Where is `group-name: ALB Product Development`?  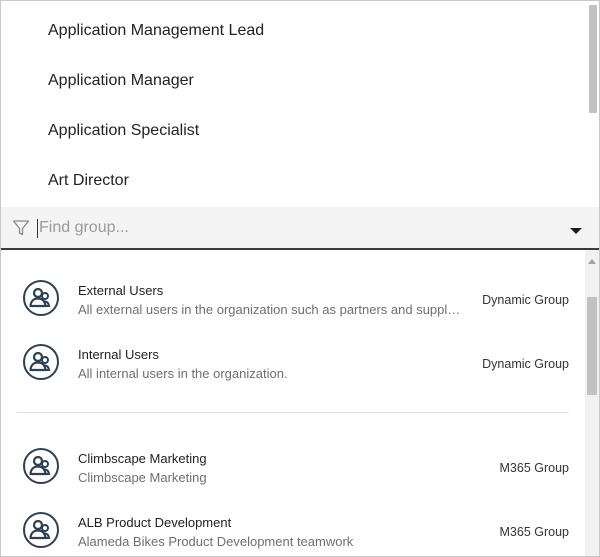
group-name: ALB Product Development is located at coordinates (155, 522).